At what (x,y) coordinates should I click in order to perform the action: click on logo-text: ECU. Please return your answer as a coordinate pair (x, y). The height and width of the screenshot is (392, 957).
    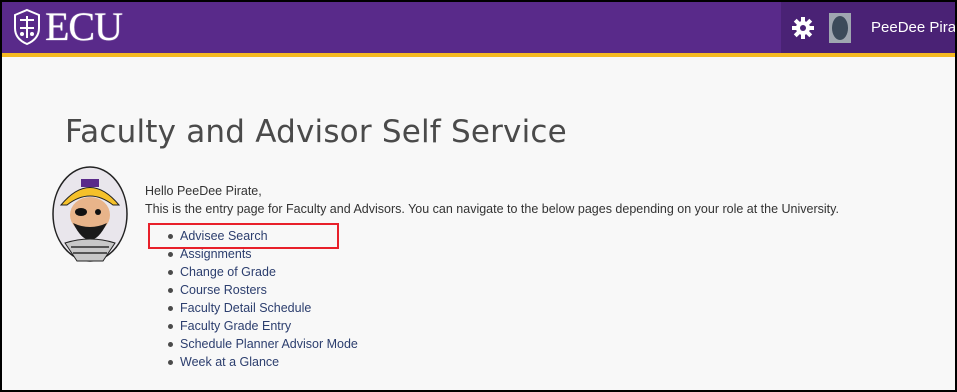
    Looking at the image, I should click on (84, 26).